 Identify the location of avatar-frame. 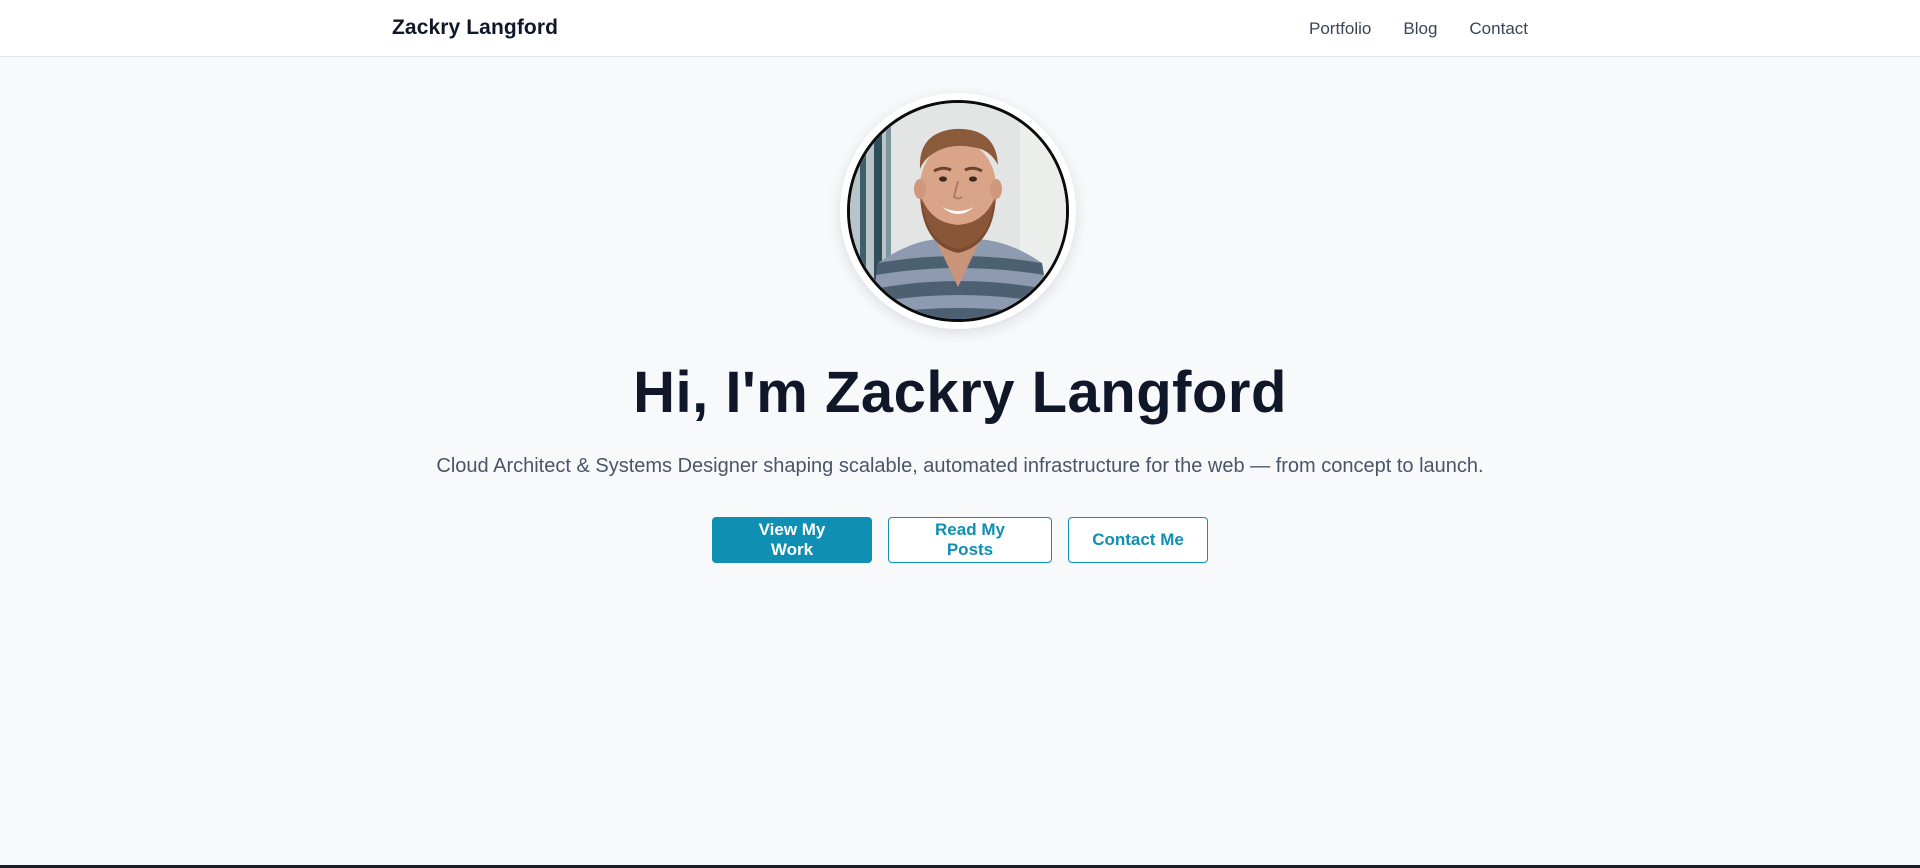
(958, 211).